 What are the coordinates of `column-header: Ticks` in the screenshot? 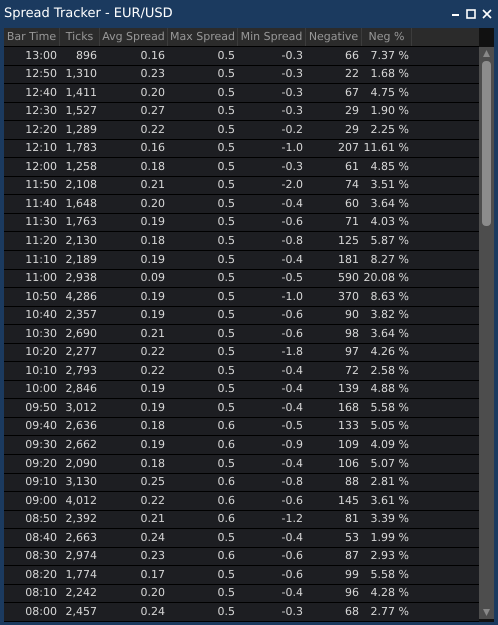 It's located at (80, 37).